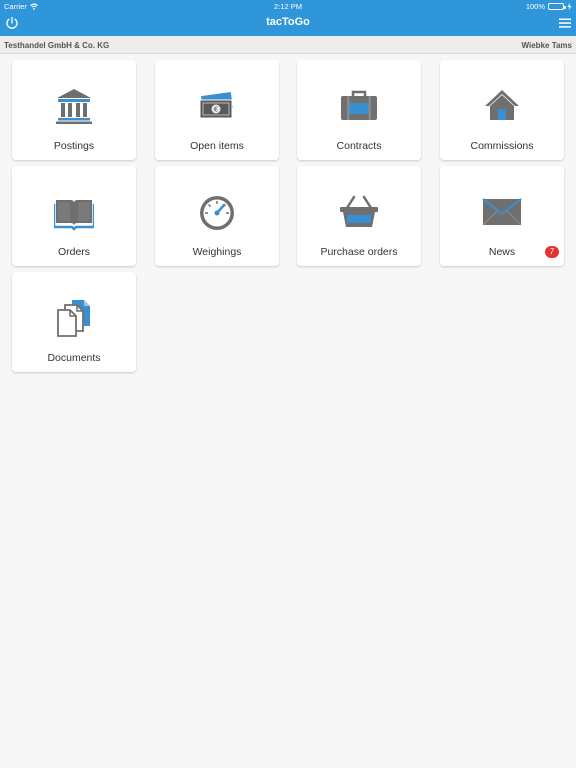  Describe the element at coordinates (502, 212) in the screenshot. I see `envelope-icon` at that location.